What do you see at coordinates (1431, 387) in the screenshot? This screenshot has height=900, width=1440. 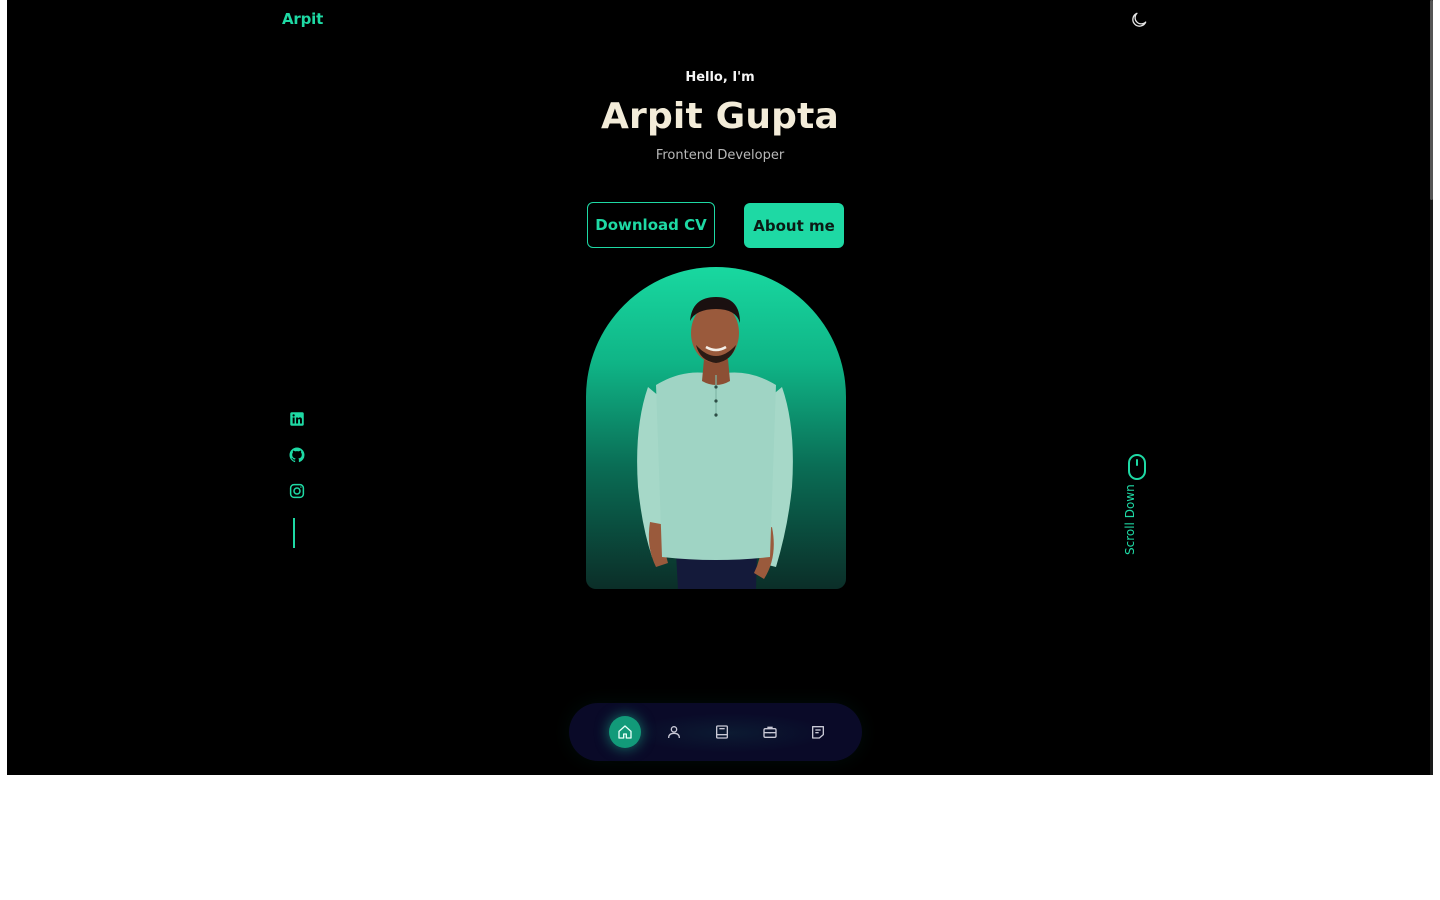 I see `scrollbar` at bounding box center [1431, 387].